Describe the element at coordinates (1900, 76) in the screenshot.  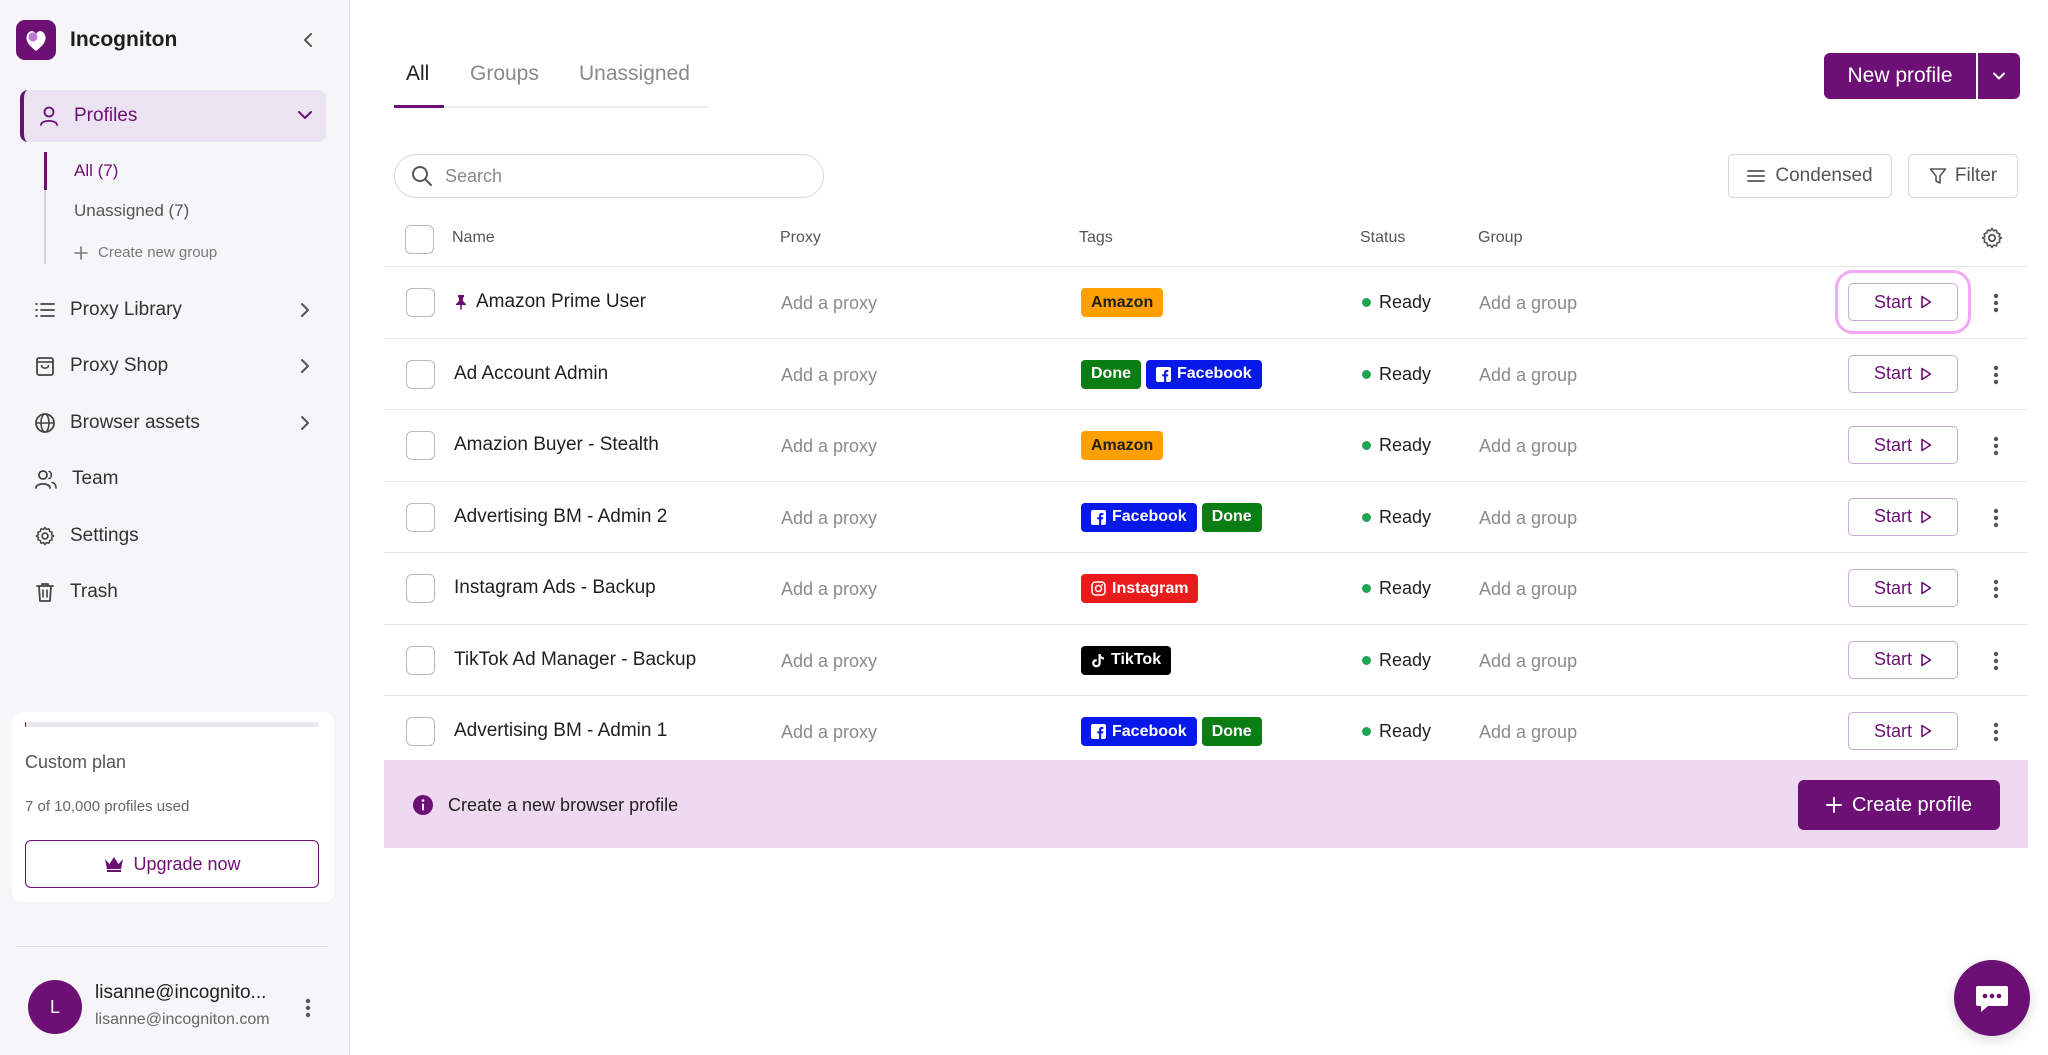
I see `new-profile-button: New profile` at that location.